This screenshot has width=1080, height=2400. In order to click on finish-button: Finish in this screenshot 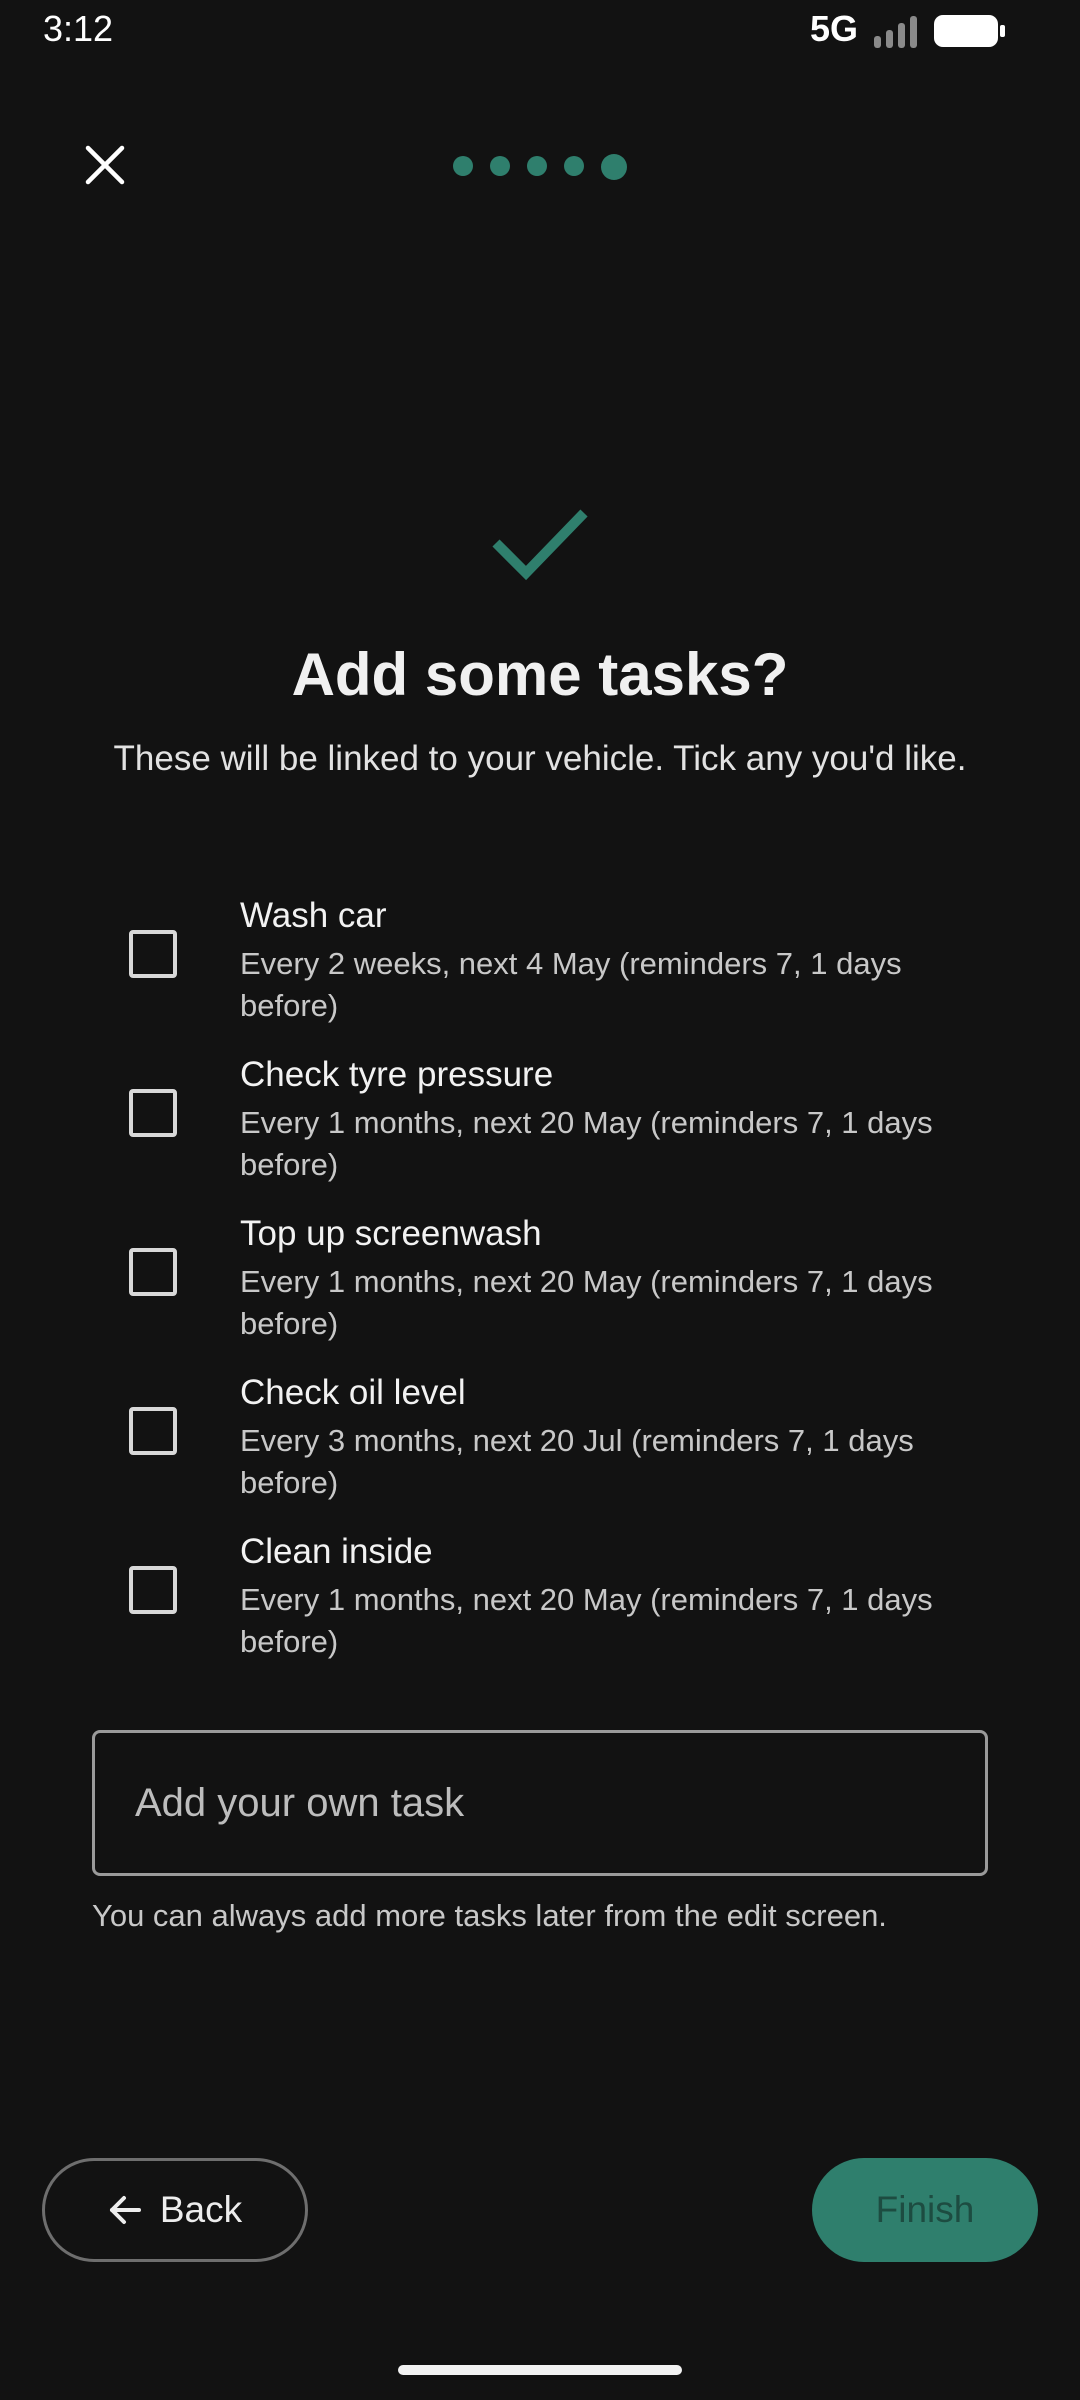, I will do `click(925, 2210)`.